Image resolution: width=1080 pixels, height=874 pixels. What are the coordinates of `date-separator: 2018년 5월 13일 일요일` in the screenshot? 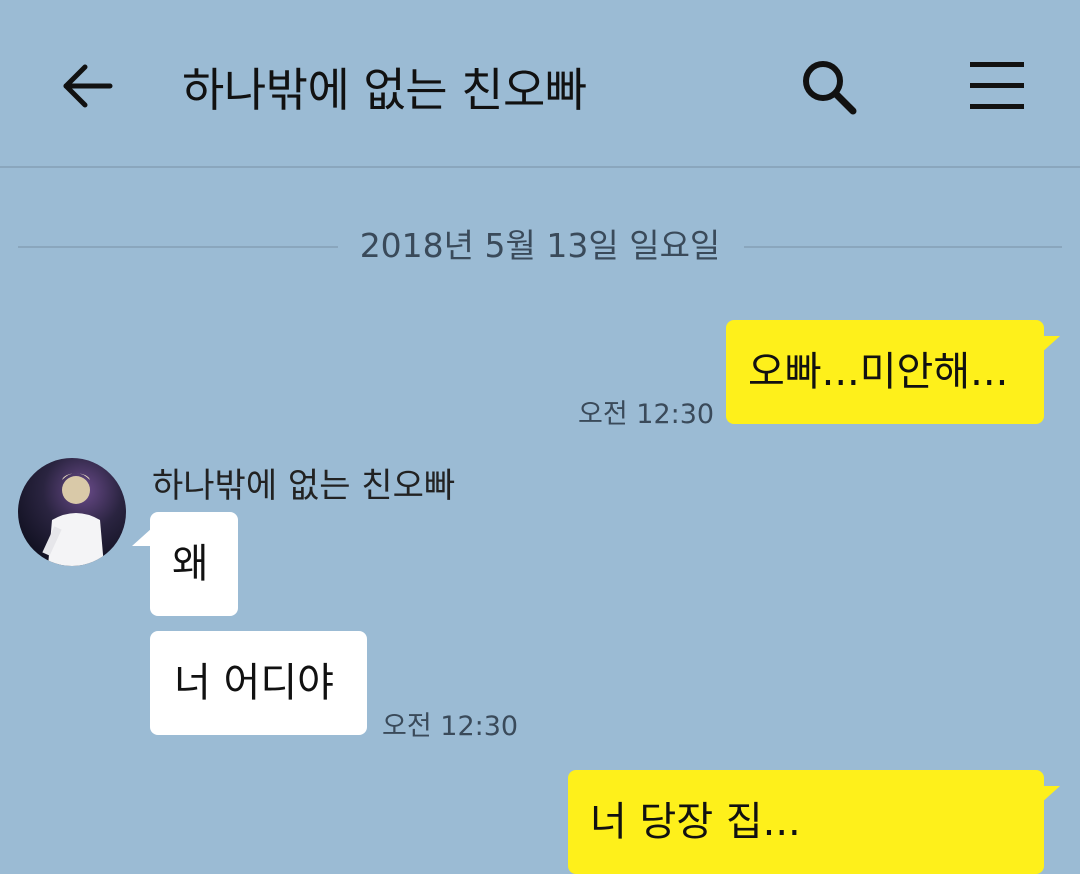 It's located at (540, 246).